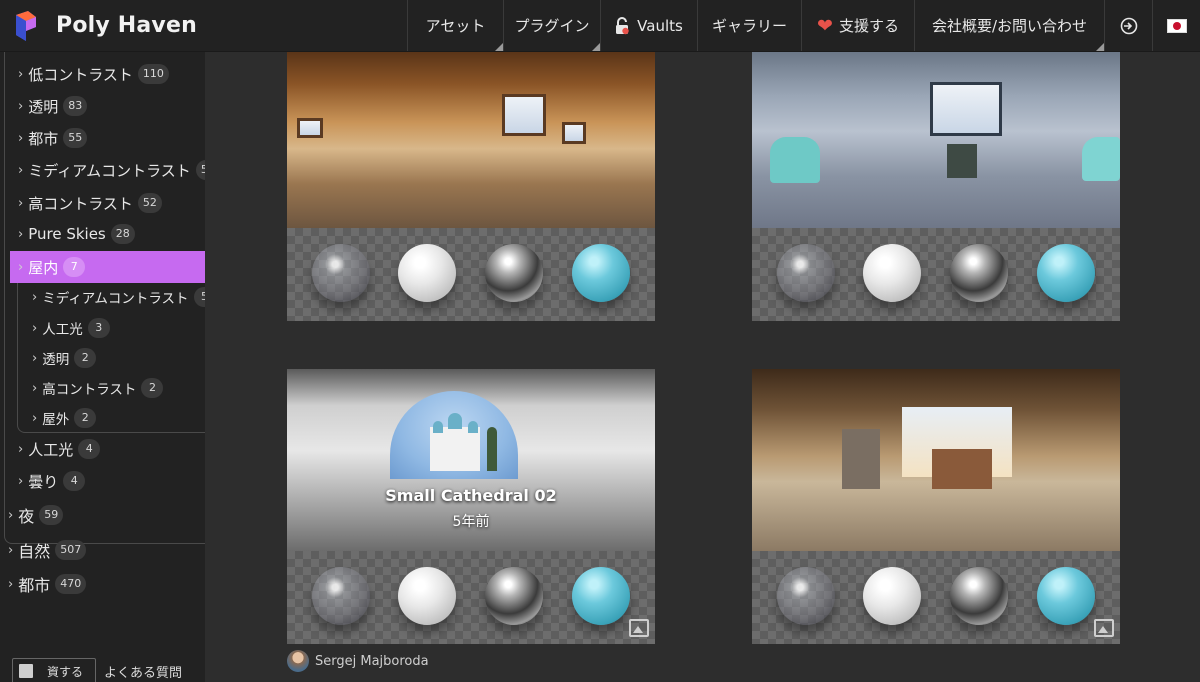  I want to click on category-item-active: › 屋内 7, so click(107, 267).